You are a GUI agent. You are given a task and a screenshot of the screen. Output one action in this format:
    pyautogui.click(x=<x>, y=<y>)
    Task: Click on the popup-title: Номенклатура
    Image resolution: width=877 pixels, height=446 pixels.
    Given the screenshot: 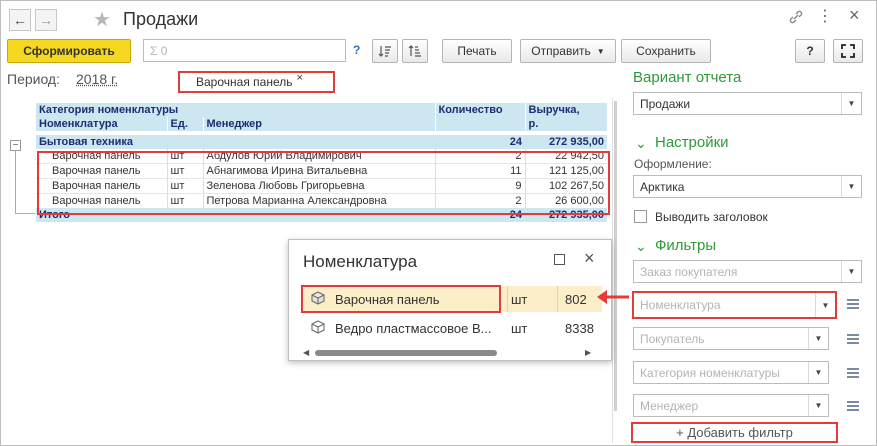 What is the action you would take?
    pyautogui.click(x=360, y=261)
    